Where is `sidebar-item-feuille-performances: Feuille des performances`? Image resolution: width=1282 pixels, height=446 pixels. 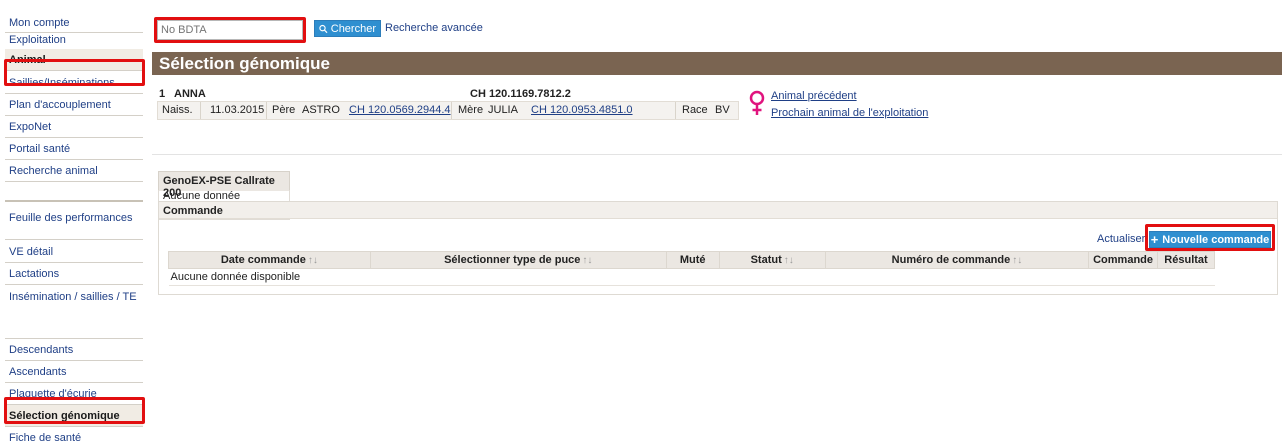 sidebar-item-feuille-performances: Feuille des performances is located at coordinates (74, 224).